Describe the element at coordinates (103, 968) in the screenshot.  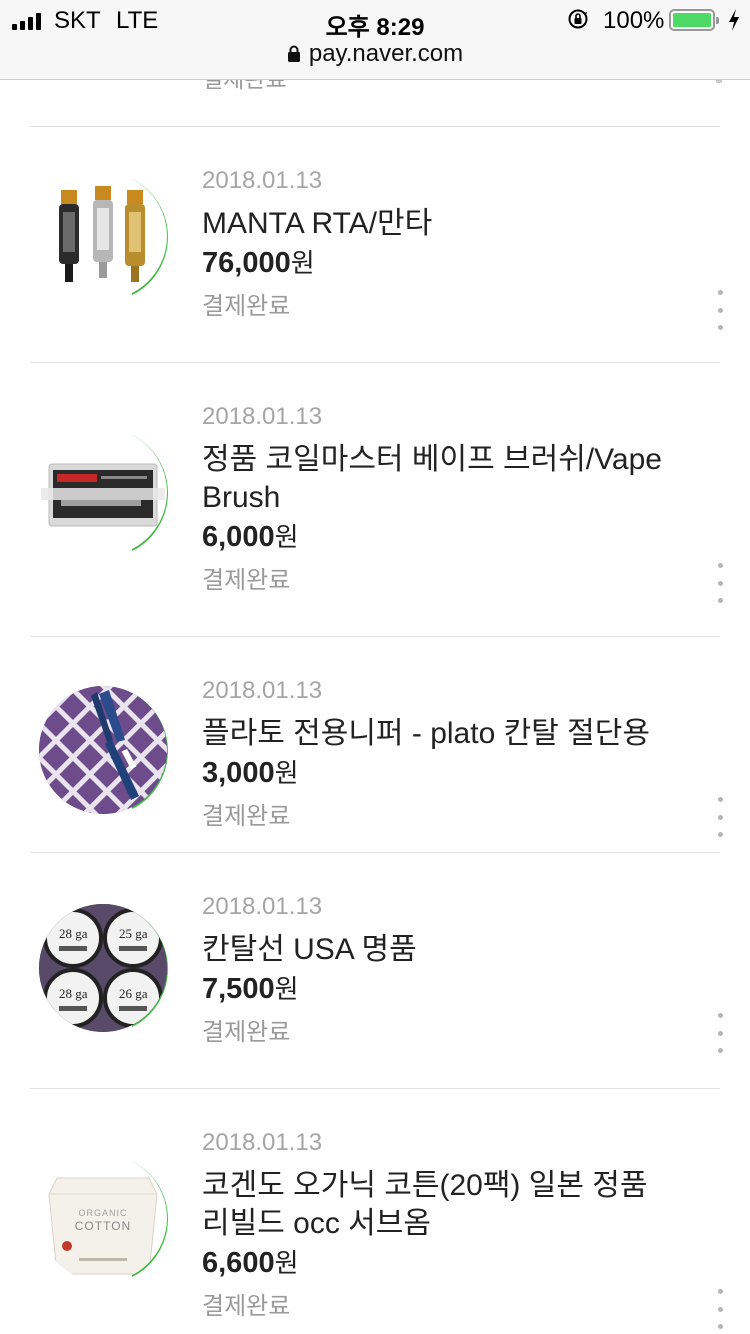
I see `kanthal-wire-image: 28 ga 25 ga 28 ga 26 ga` at that location.